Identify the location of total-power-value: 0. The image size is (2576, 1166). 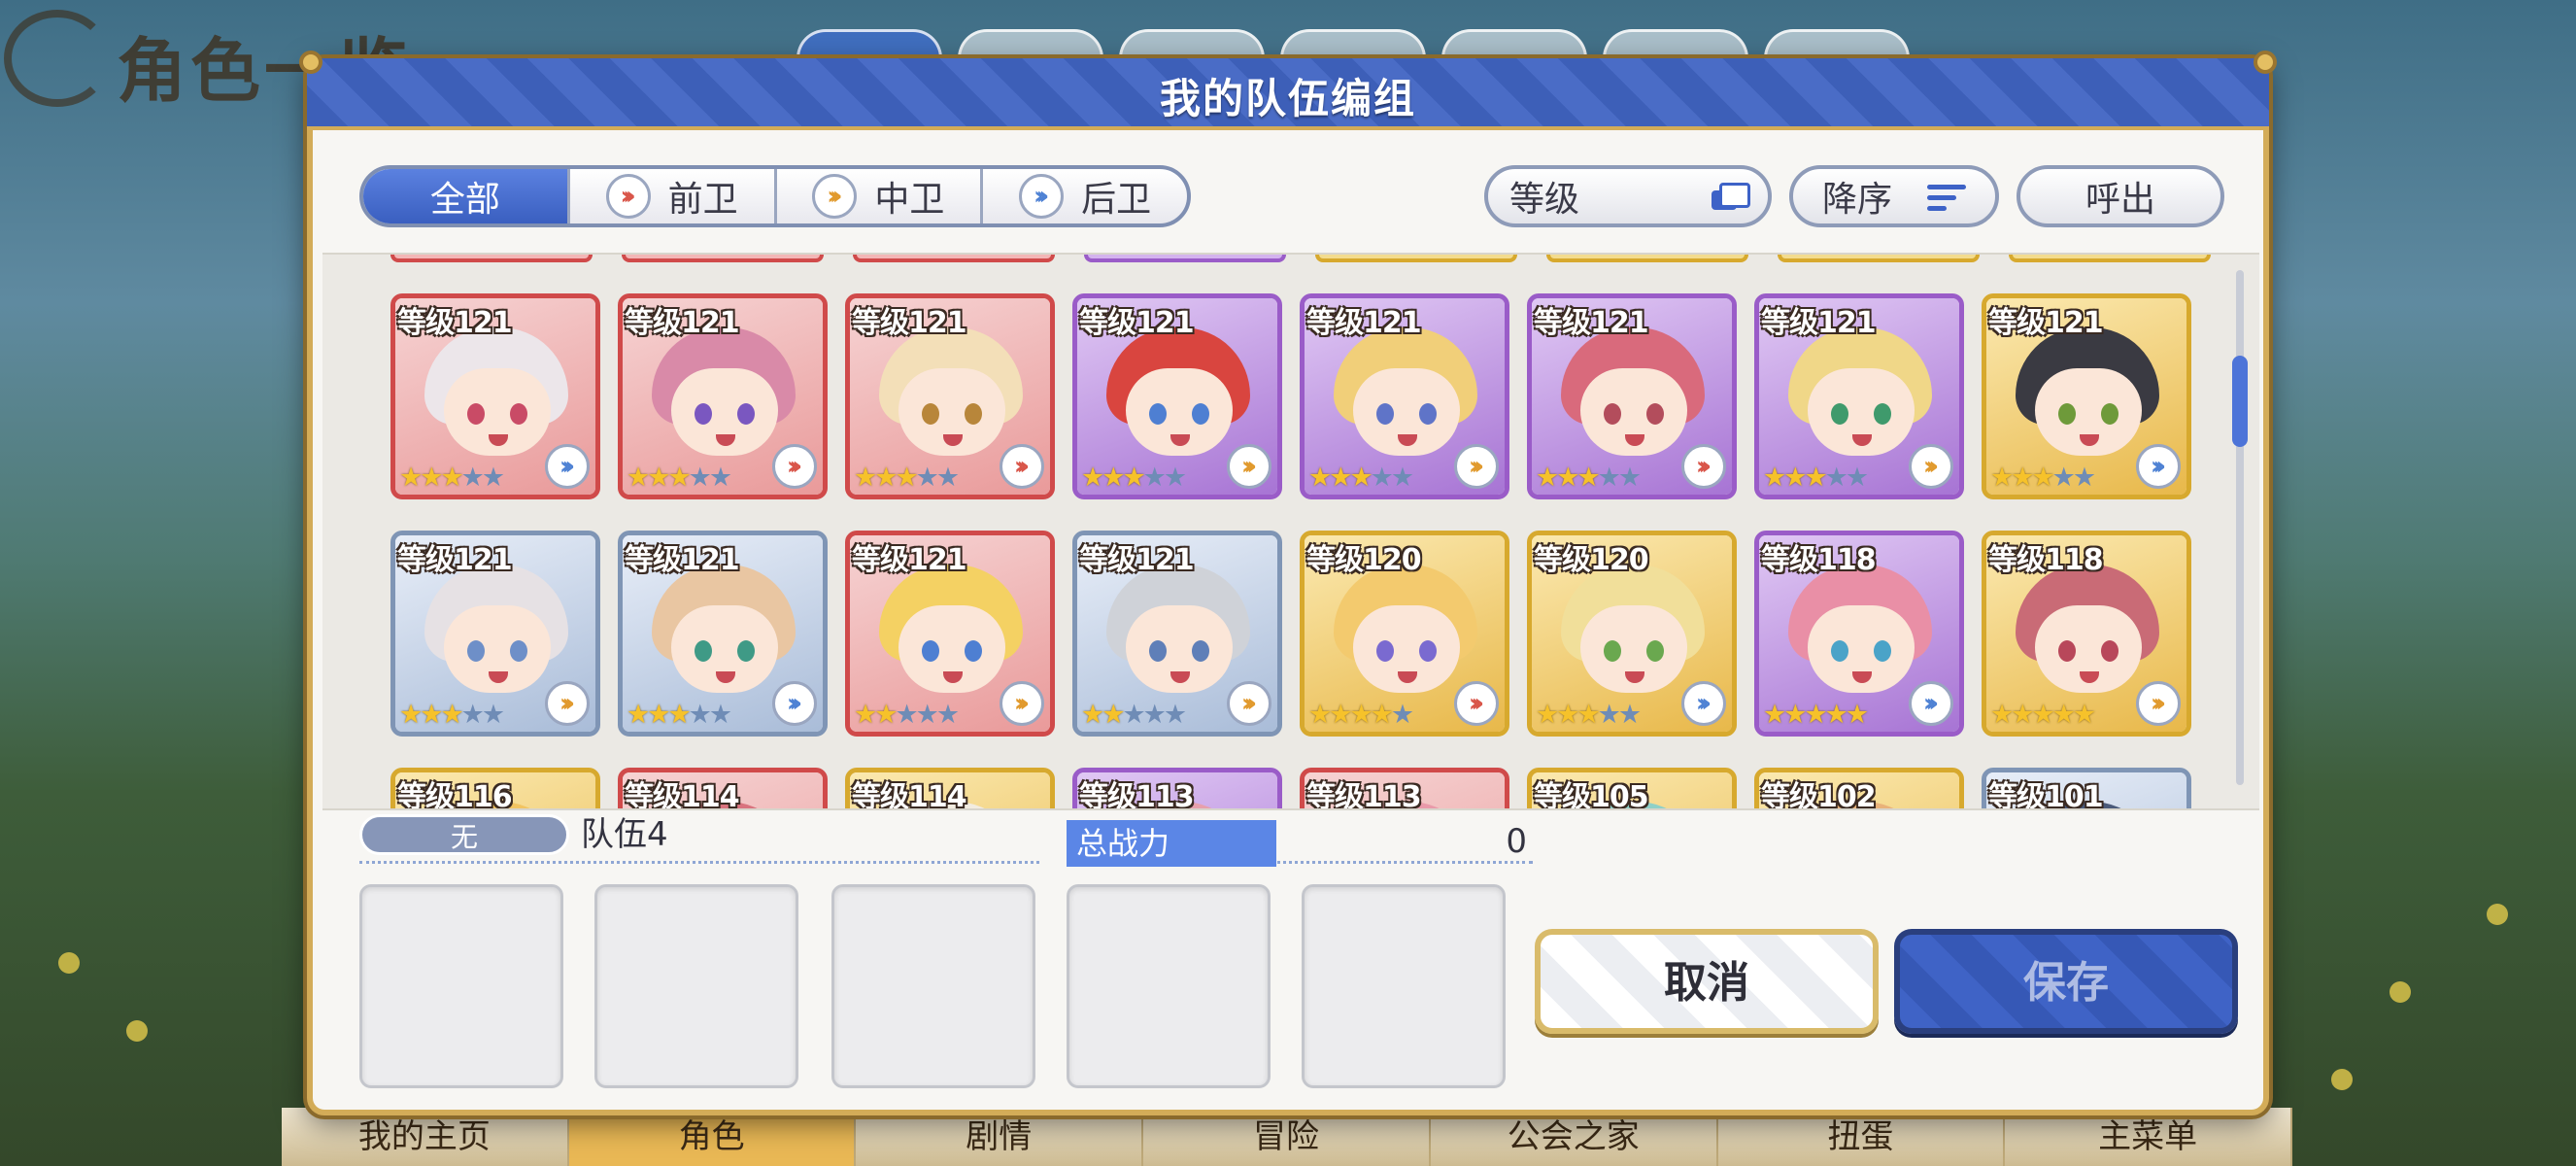
(1516, 841).